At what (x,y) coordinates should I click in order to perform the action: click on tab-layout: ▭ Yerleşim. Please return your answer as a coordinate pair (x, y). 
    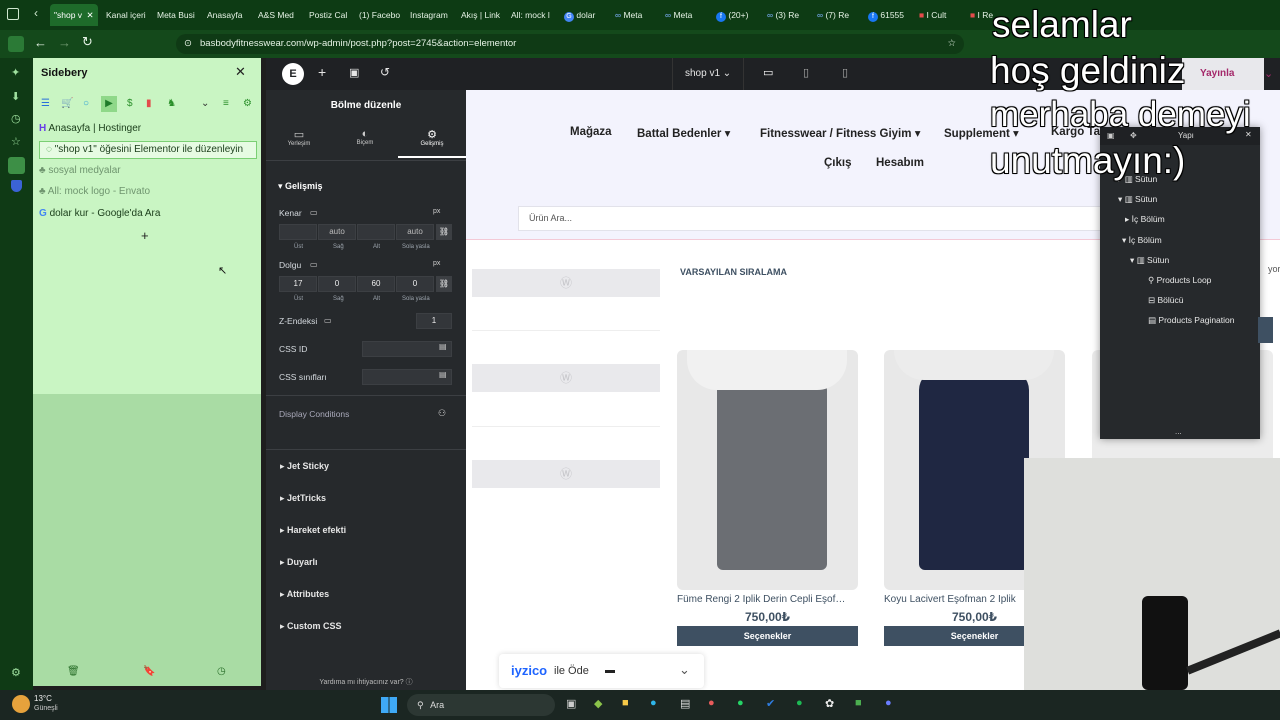
    Looking at the image, I should click on (299, 137).